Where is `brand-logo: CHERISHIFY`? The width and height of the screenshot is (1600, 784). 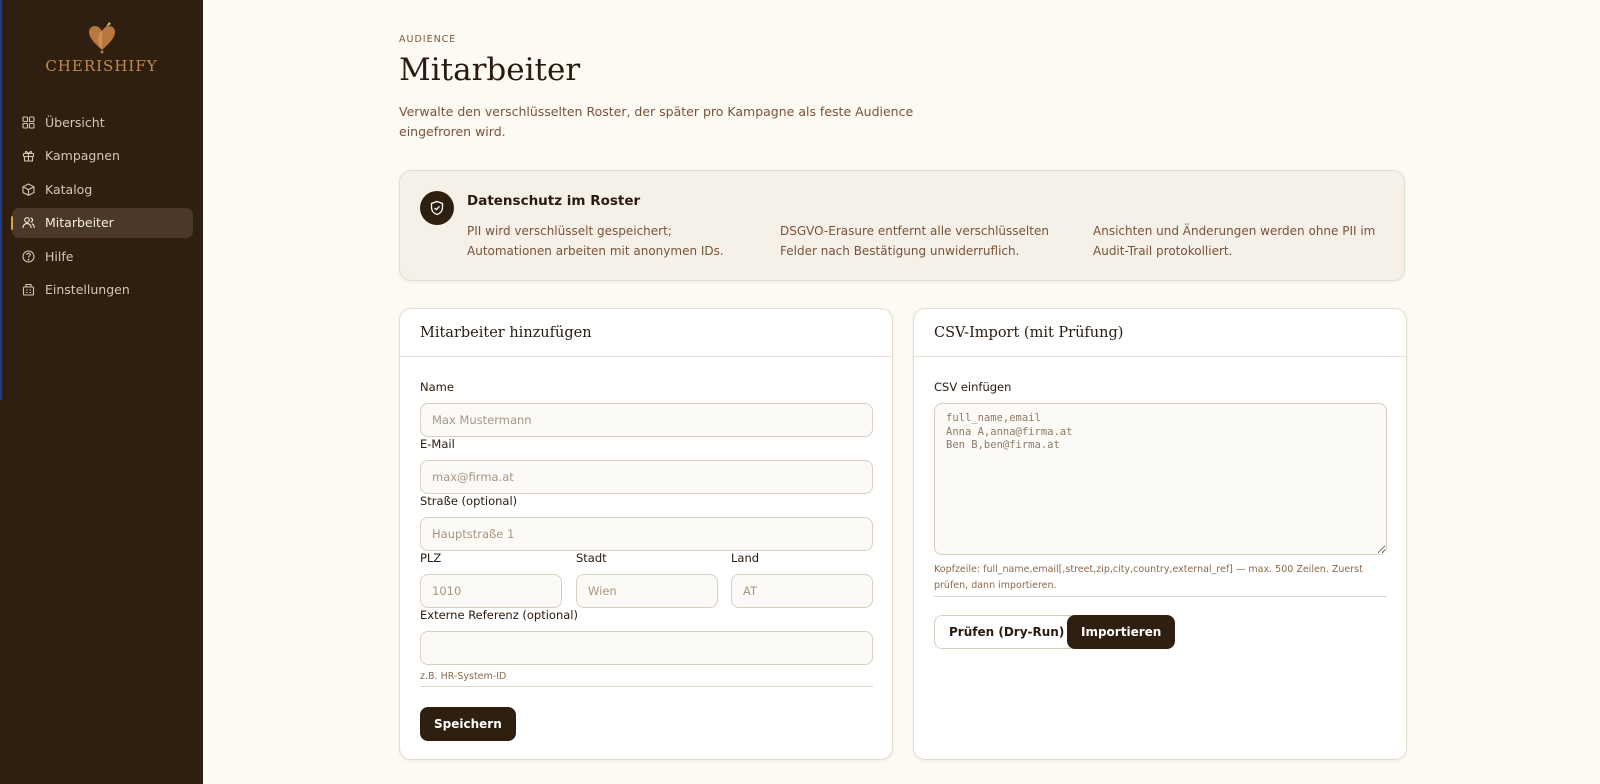 brand-logo: CHERISHIFY is located at coordinates (101, 47).